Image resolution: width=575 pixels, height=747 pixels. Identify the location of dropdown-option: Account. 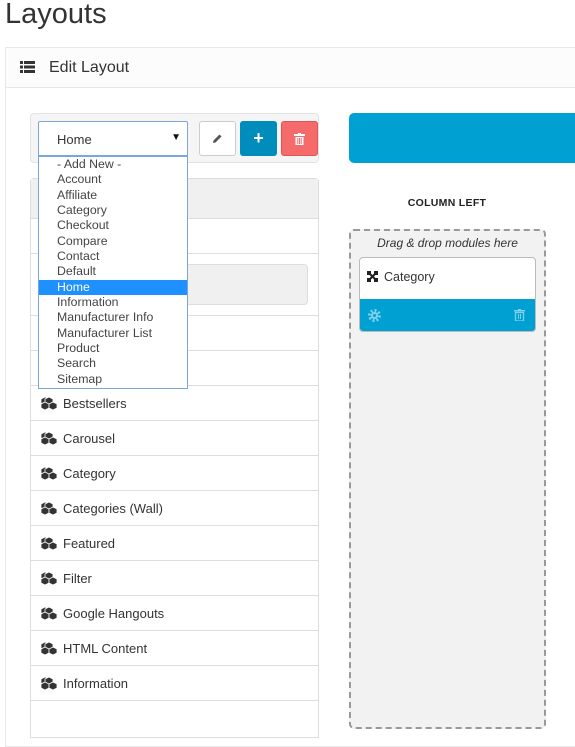
(113, 179).